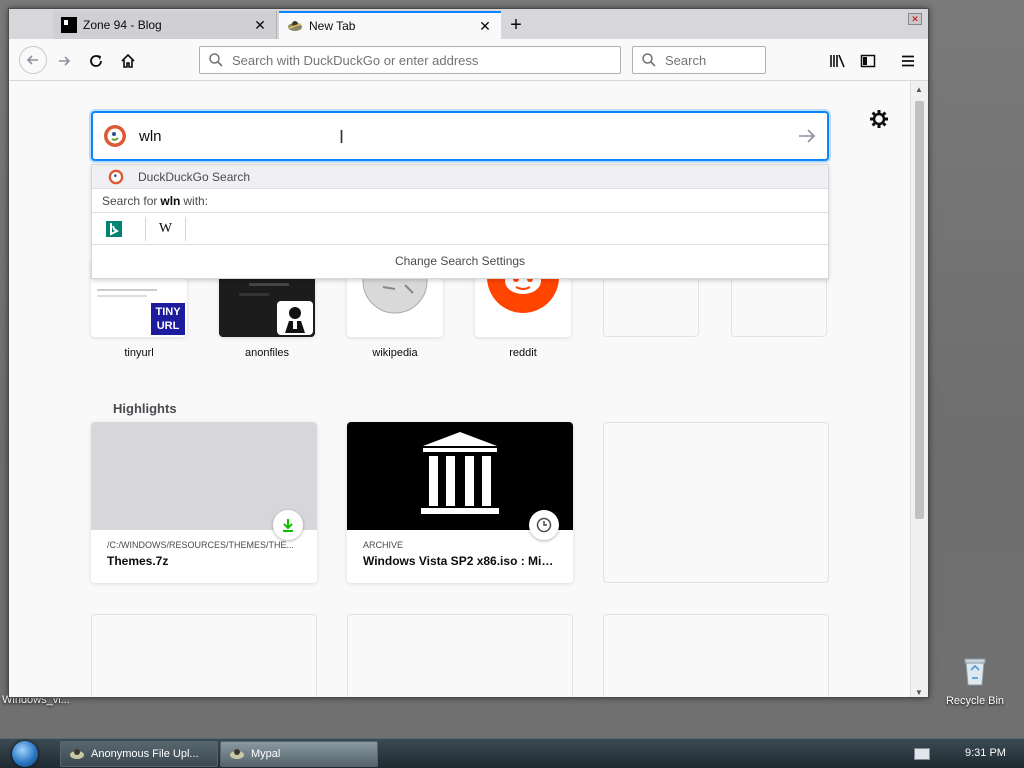 The image size is (1024, 768). Describe the element at coordinates (145, 408) in the screenshot. I see `highlights-title: Highlights` at that location.